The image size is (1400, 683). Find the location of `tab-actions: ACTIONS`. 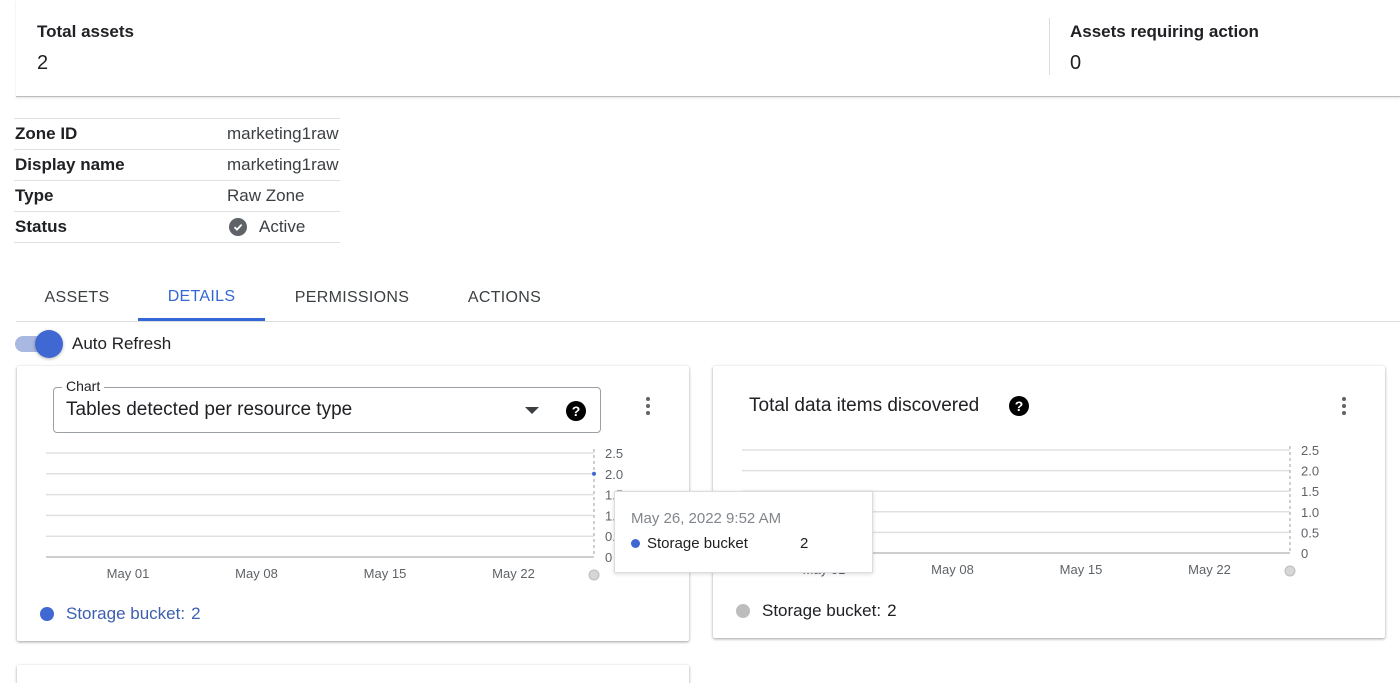

tab-actions: ACTIONS is located at coordinates (504, 298).